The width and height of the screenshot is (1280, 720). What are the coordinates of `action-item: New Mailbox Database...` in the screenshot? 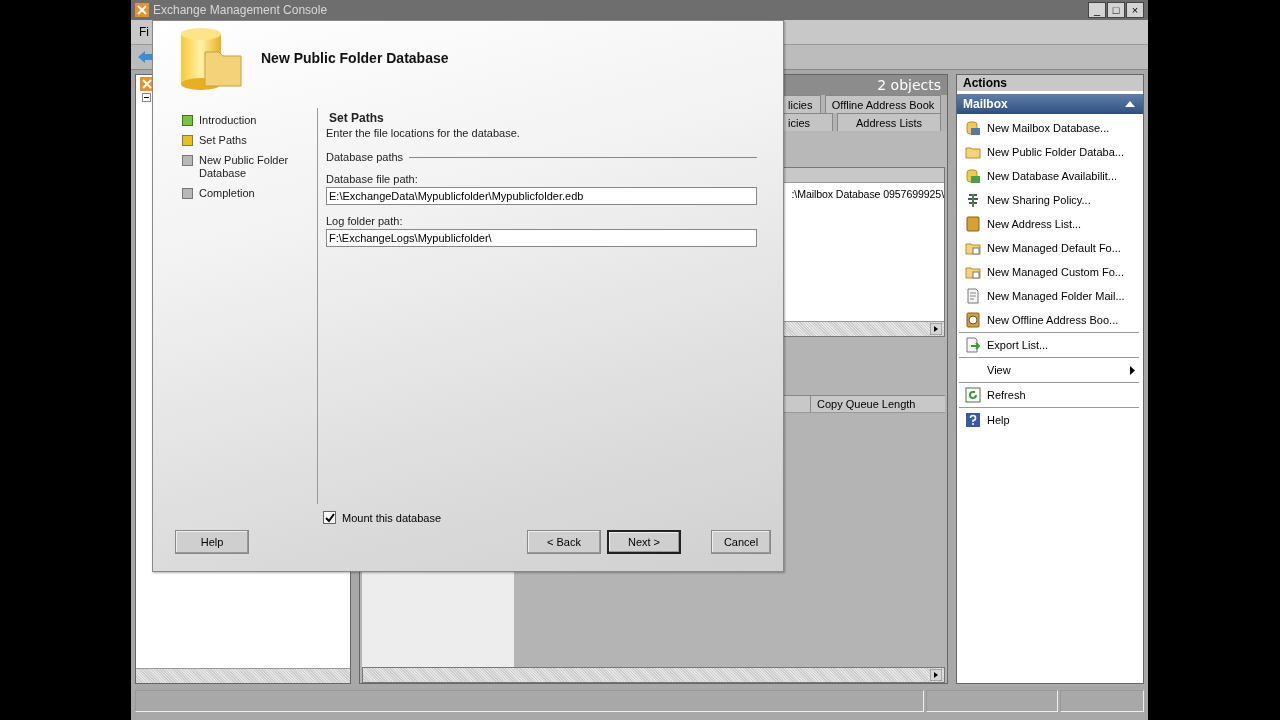 It's located at (1049, 128).